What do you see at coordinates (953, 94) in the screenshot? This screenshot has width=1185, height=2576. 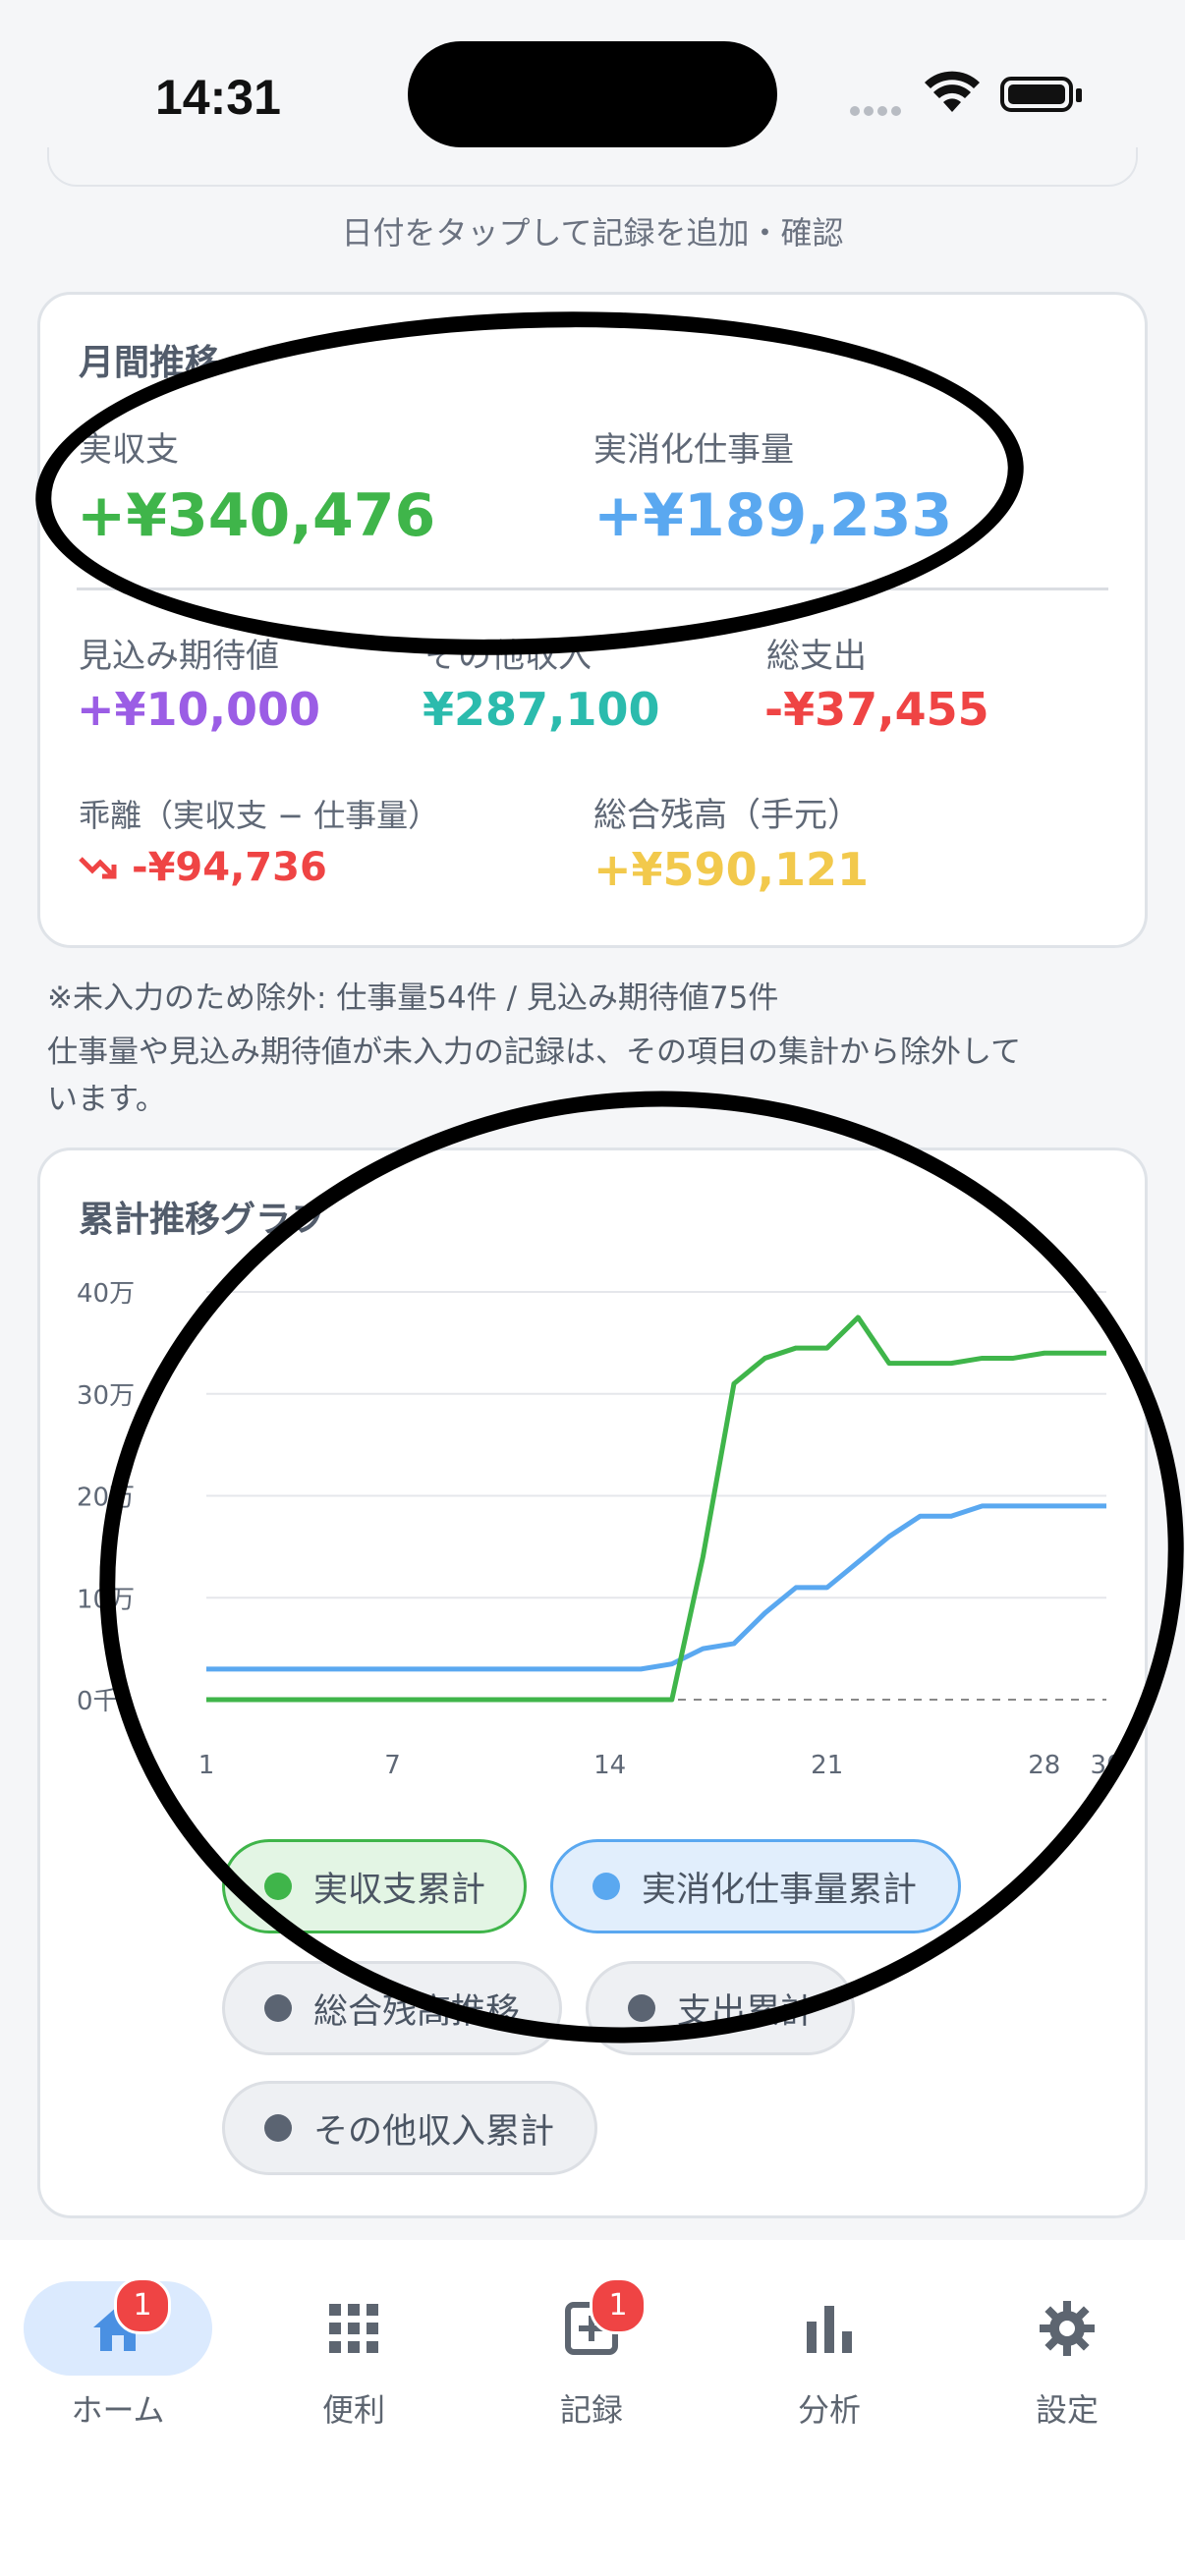 I see `wifi-icon` at bounding box center [953, 94].